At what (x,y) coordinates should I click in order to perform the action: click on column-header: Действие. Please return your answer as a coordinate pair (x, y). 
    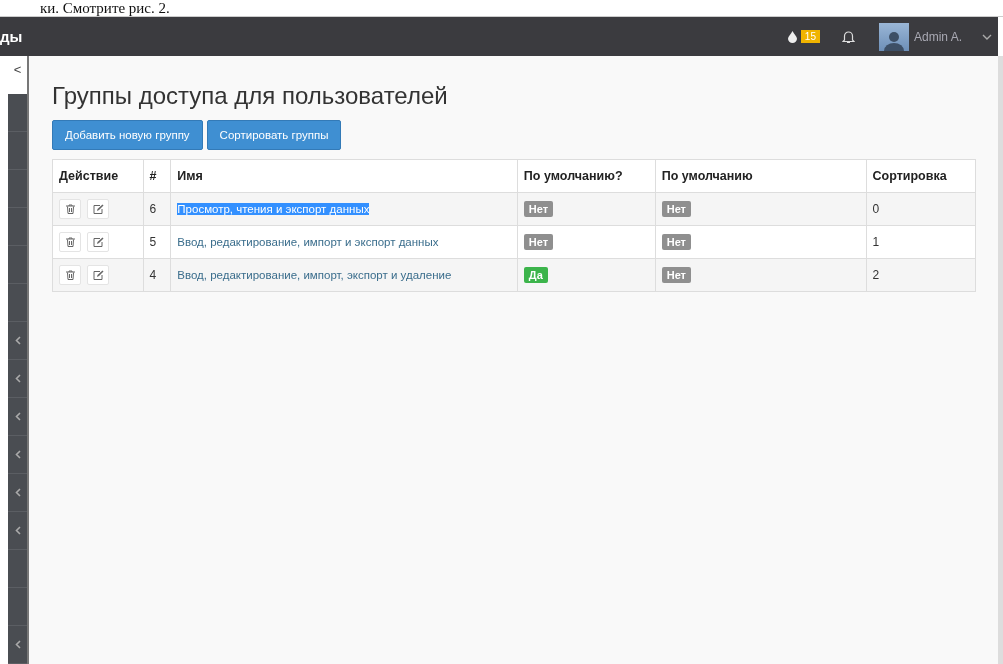
    Looking at the image, I should click on (98, 176).